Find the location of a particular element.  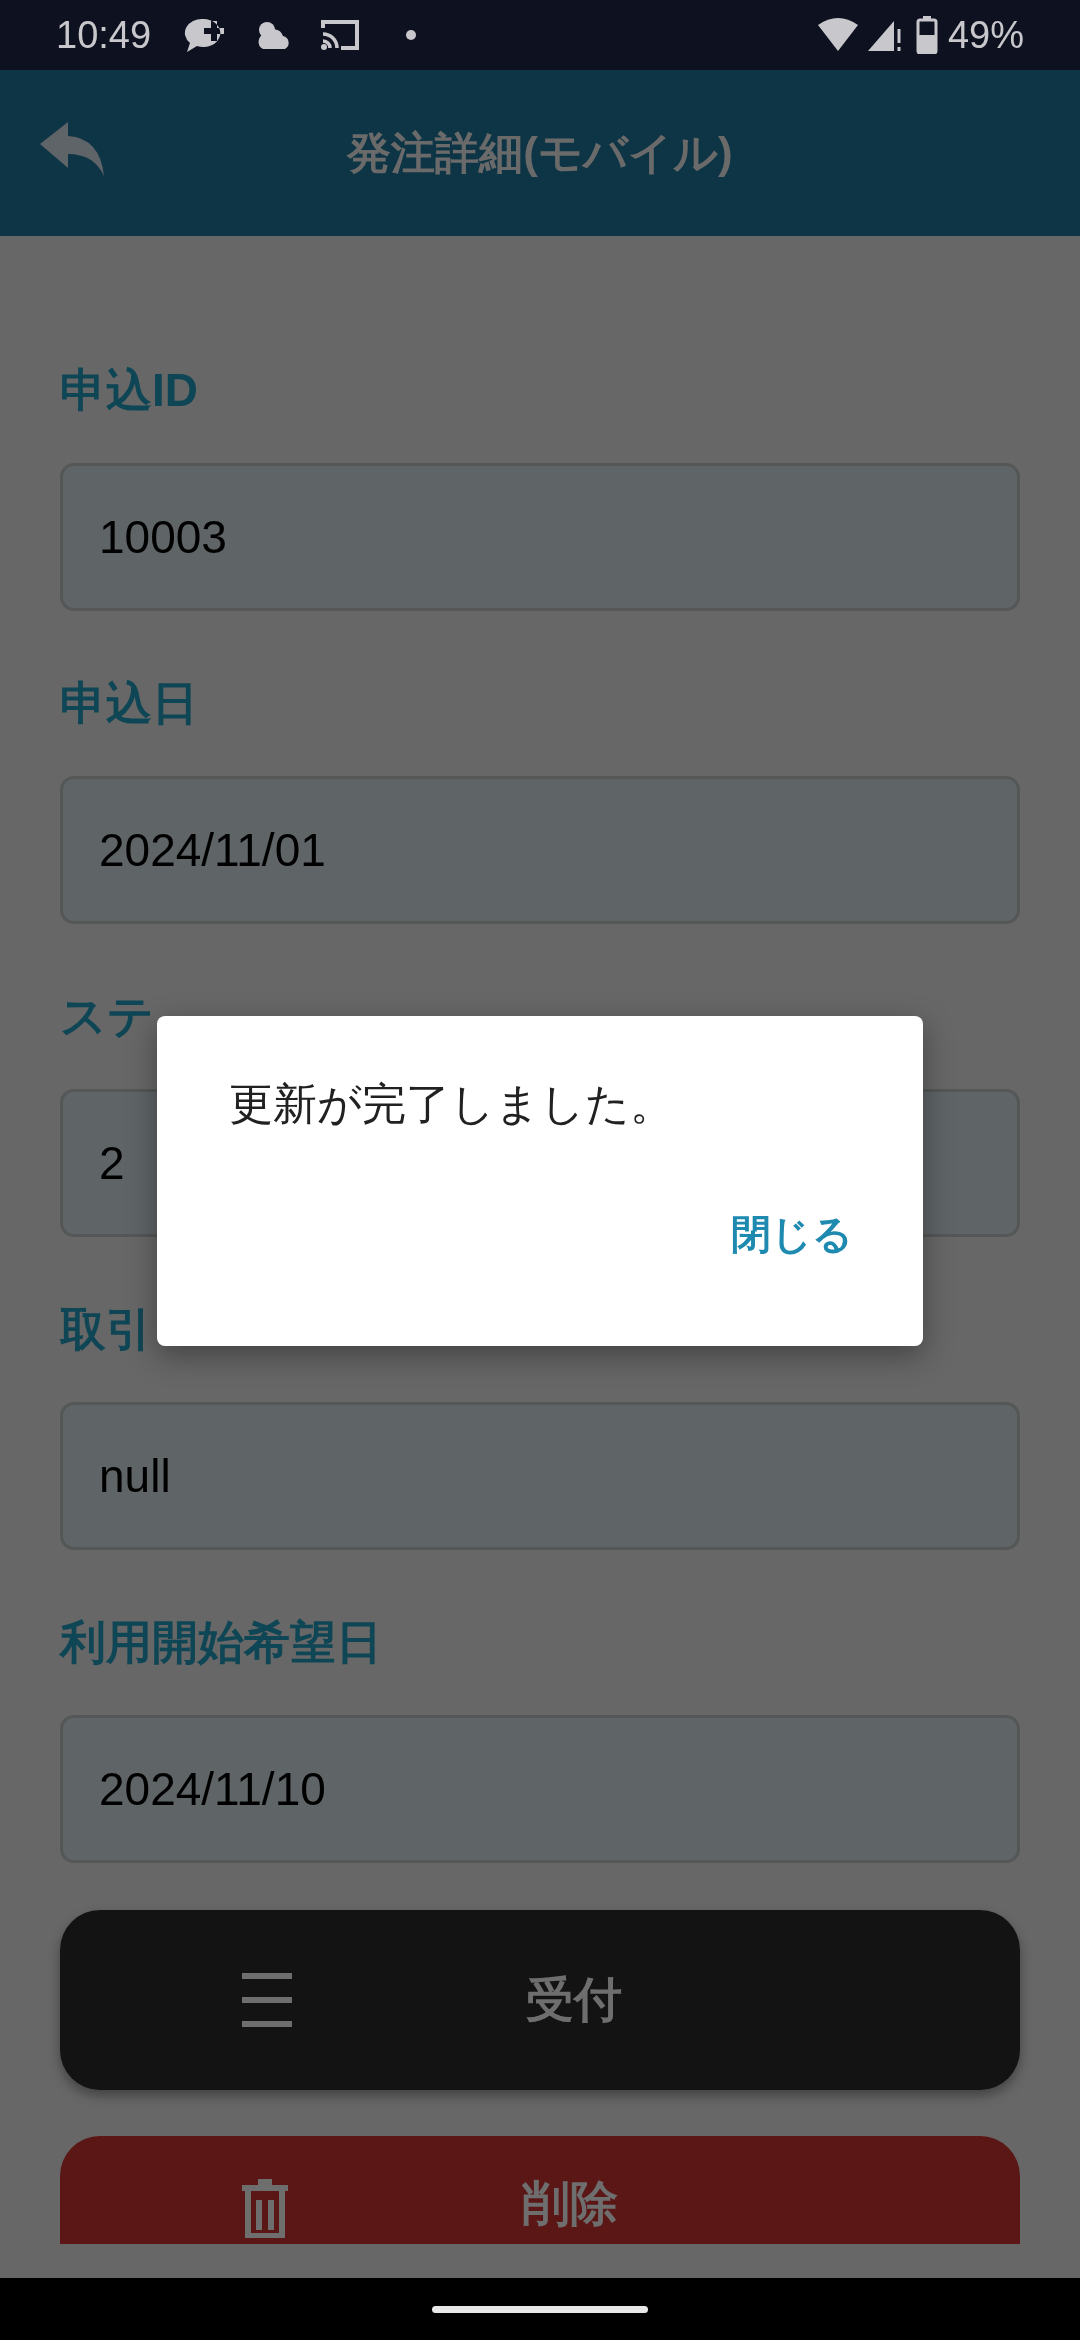

field-label: 申込日 is located at coordinates (129, 703).